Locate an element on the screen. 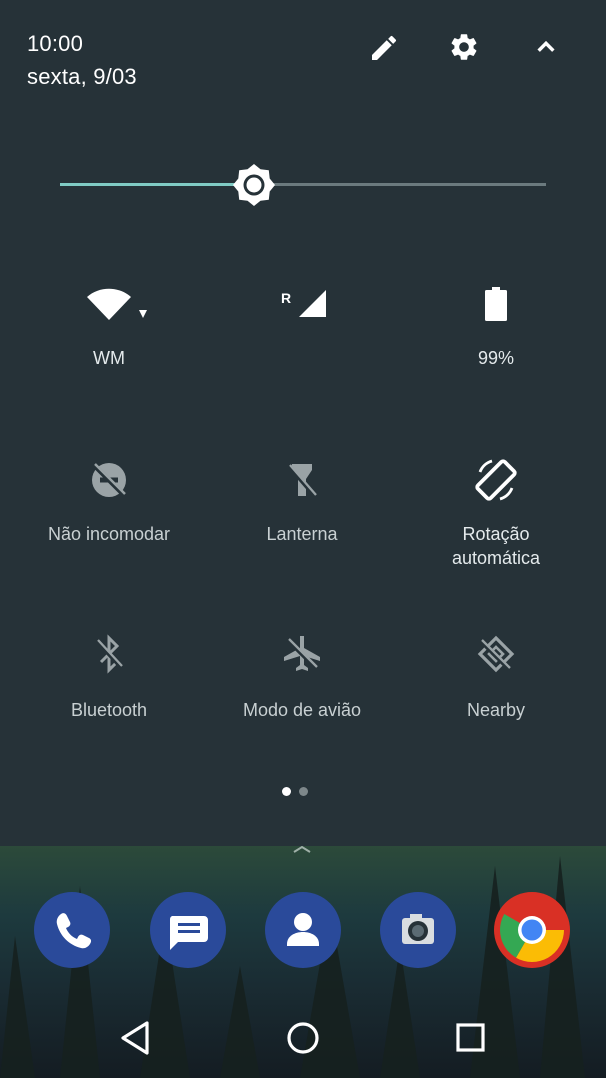 This screenshot has width=606, height=1078. messages-icon is located at coordinates (188, 933).